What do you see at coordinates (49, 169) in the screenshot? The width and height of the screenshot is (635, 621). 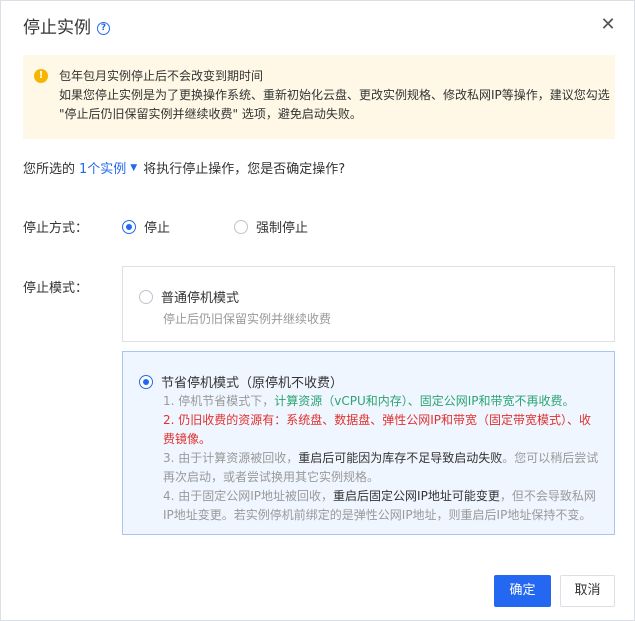 I see `confirm-prefix: 您所选的` at bounding box center [49, 169].